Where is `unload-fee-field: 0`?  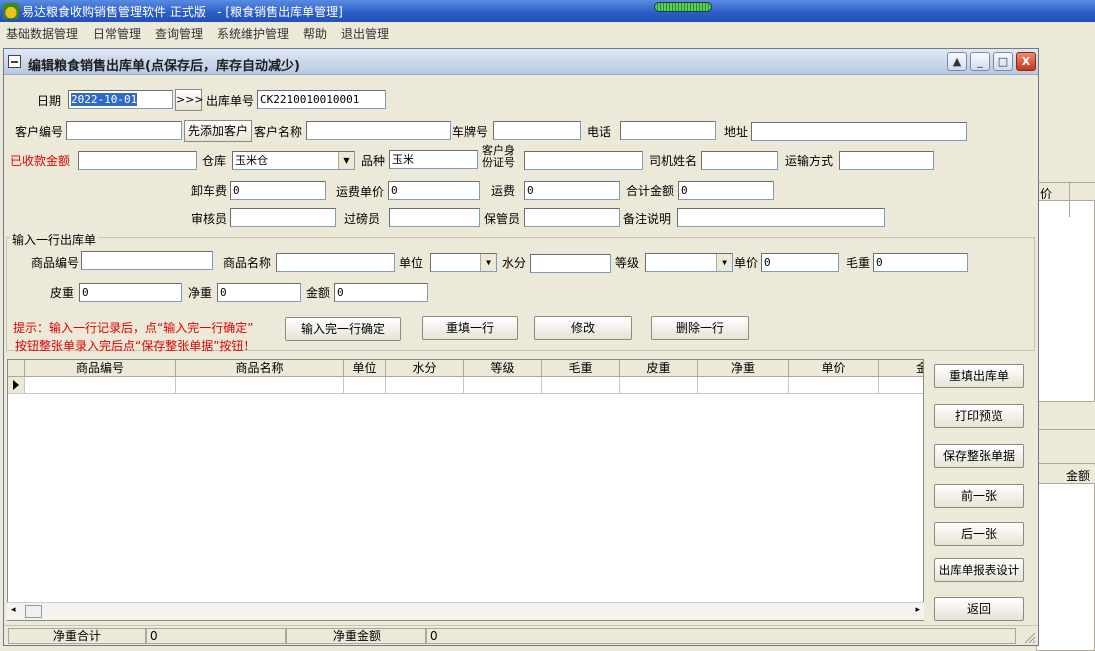 unload-fee-field: 0 is located at coordinates (278, 190).